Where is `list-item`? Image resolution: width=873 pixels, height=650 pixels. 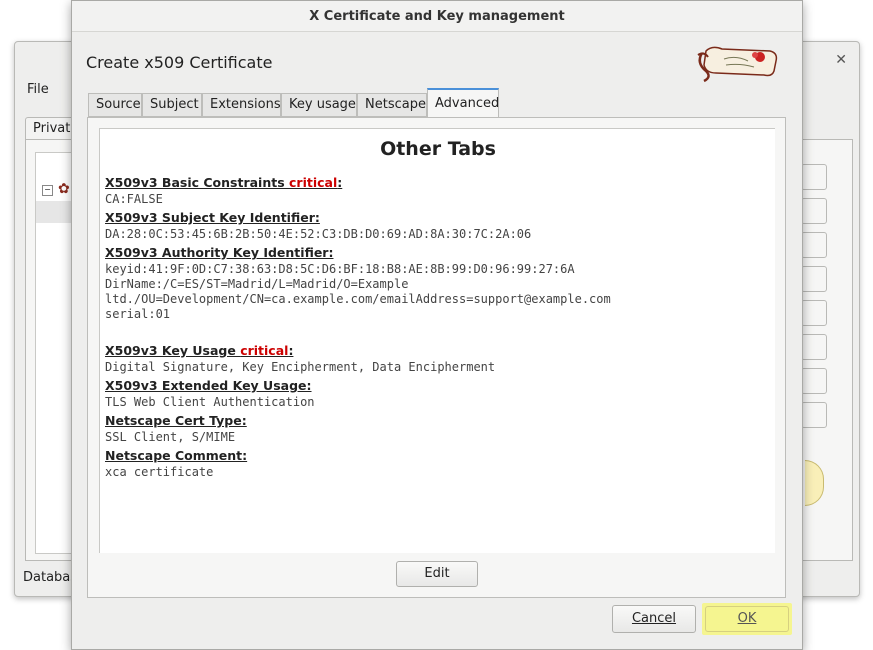 list-item is located at coordinates (56, 212).